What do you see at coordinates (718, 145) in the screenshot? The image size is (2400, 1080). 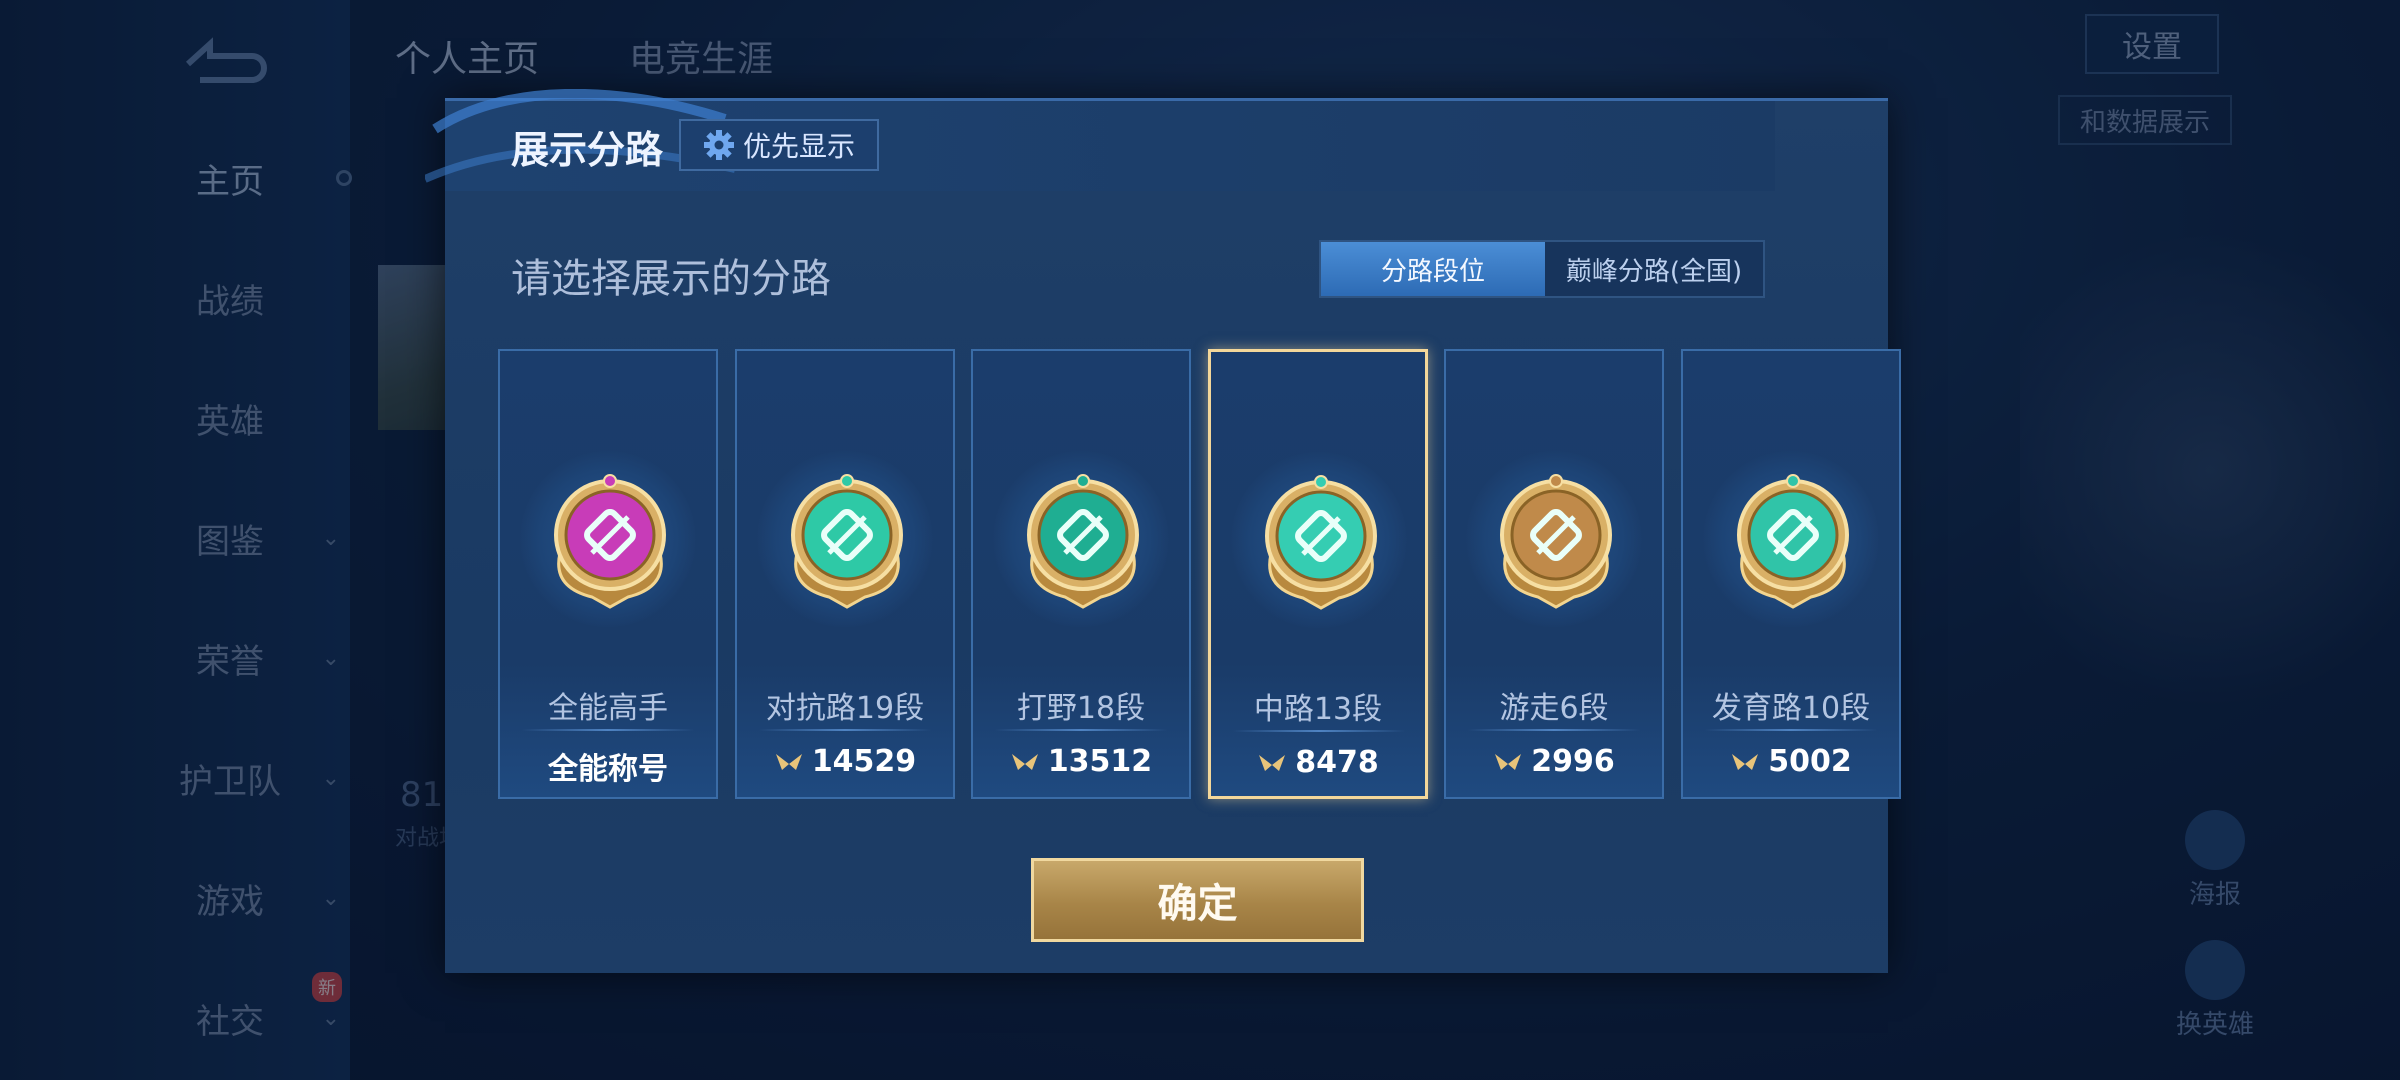 I see `gear-icon` at bounding box center [718, 145].